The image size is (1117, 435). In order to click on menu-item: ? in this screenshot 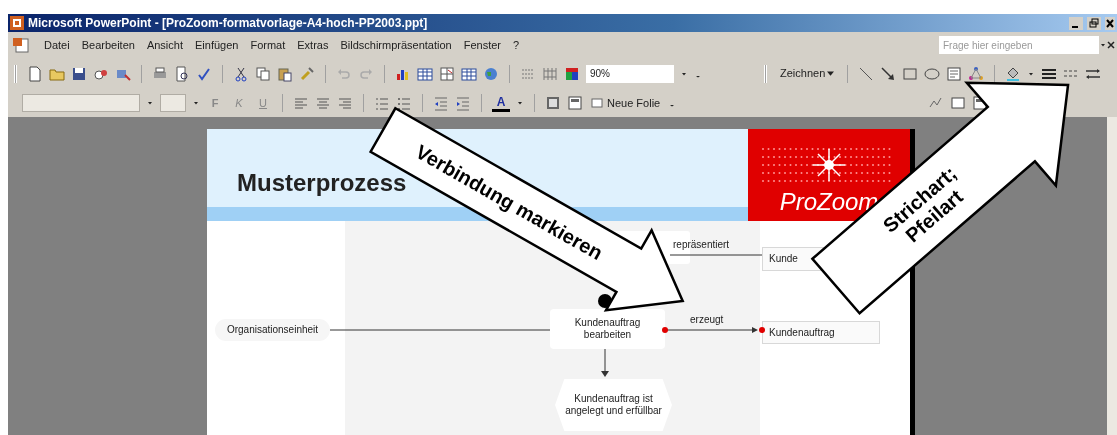, I will do `click(516, 45)`.